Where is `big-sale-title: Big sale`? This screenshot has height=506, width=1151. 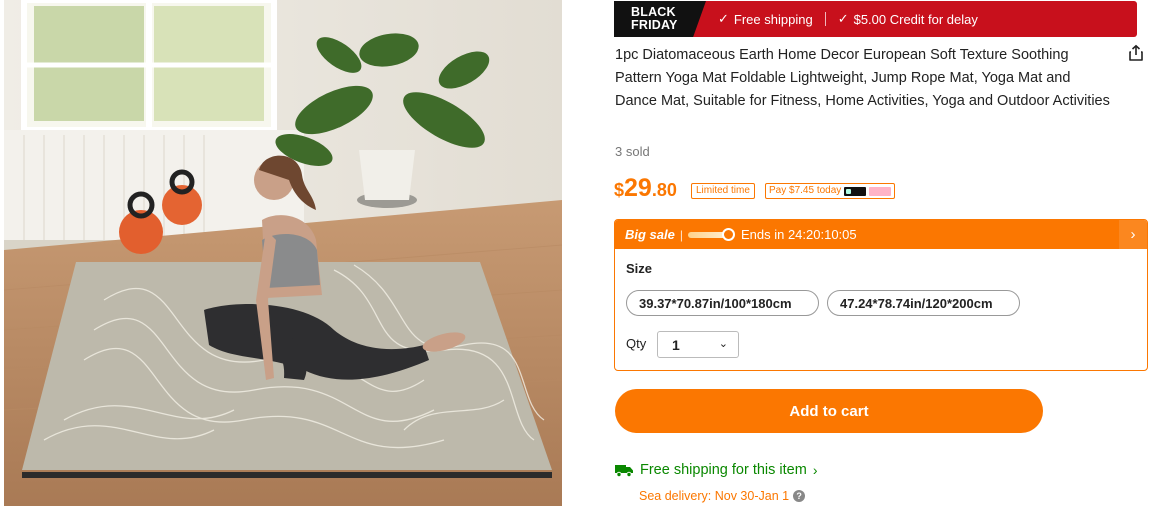 big-sale-title: Big sale is located at coordinates (650, 234).